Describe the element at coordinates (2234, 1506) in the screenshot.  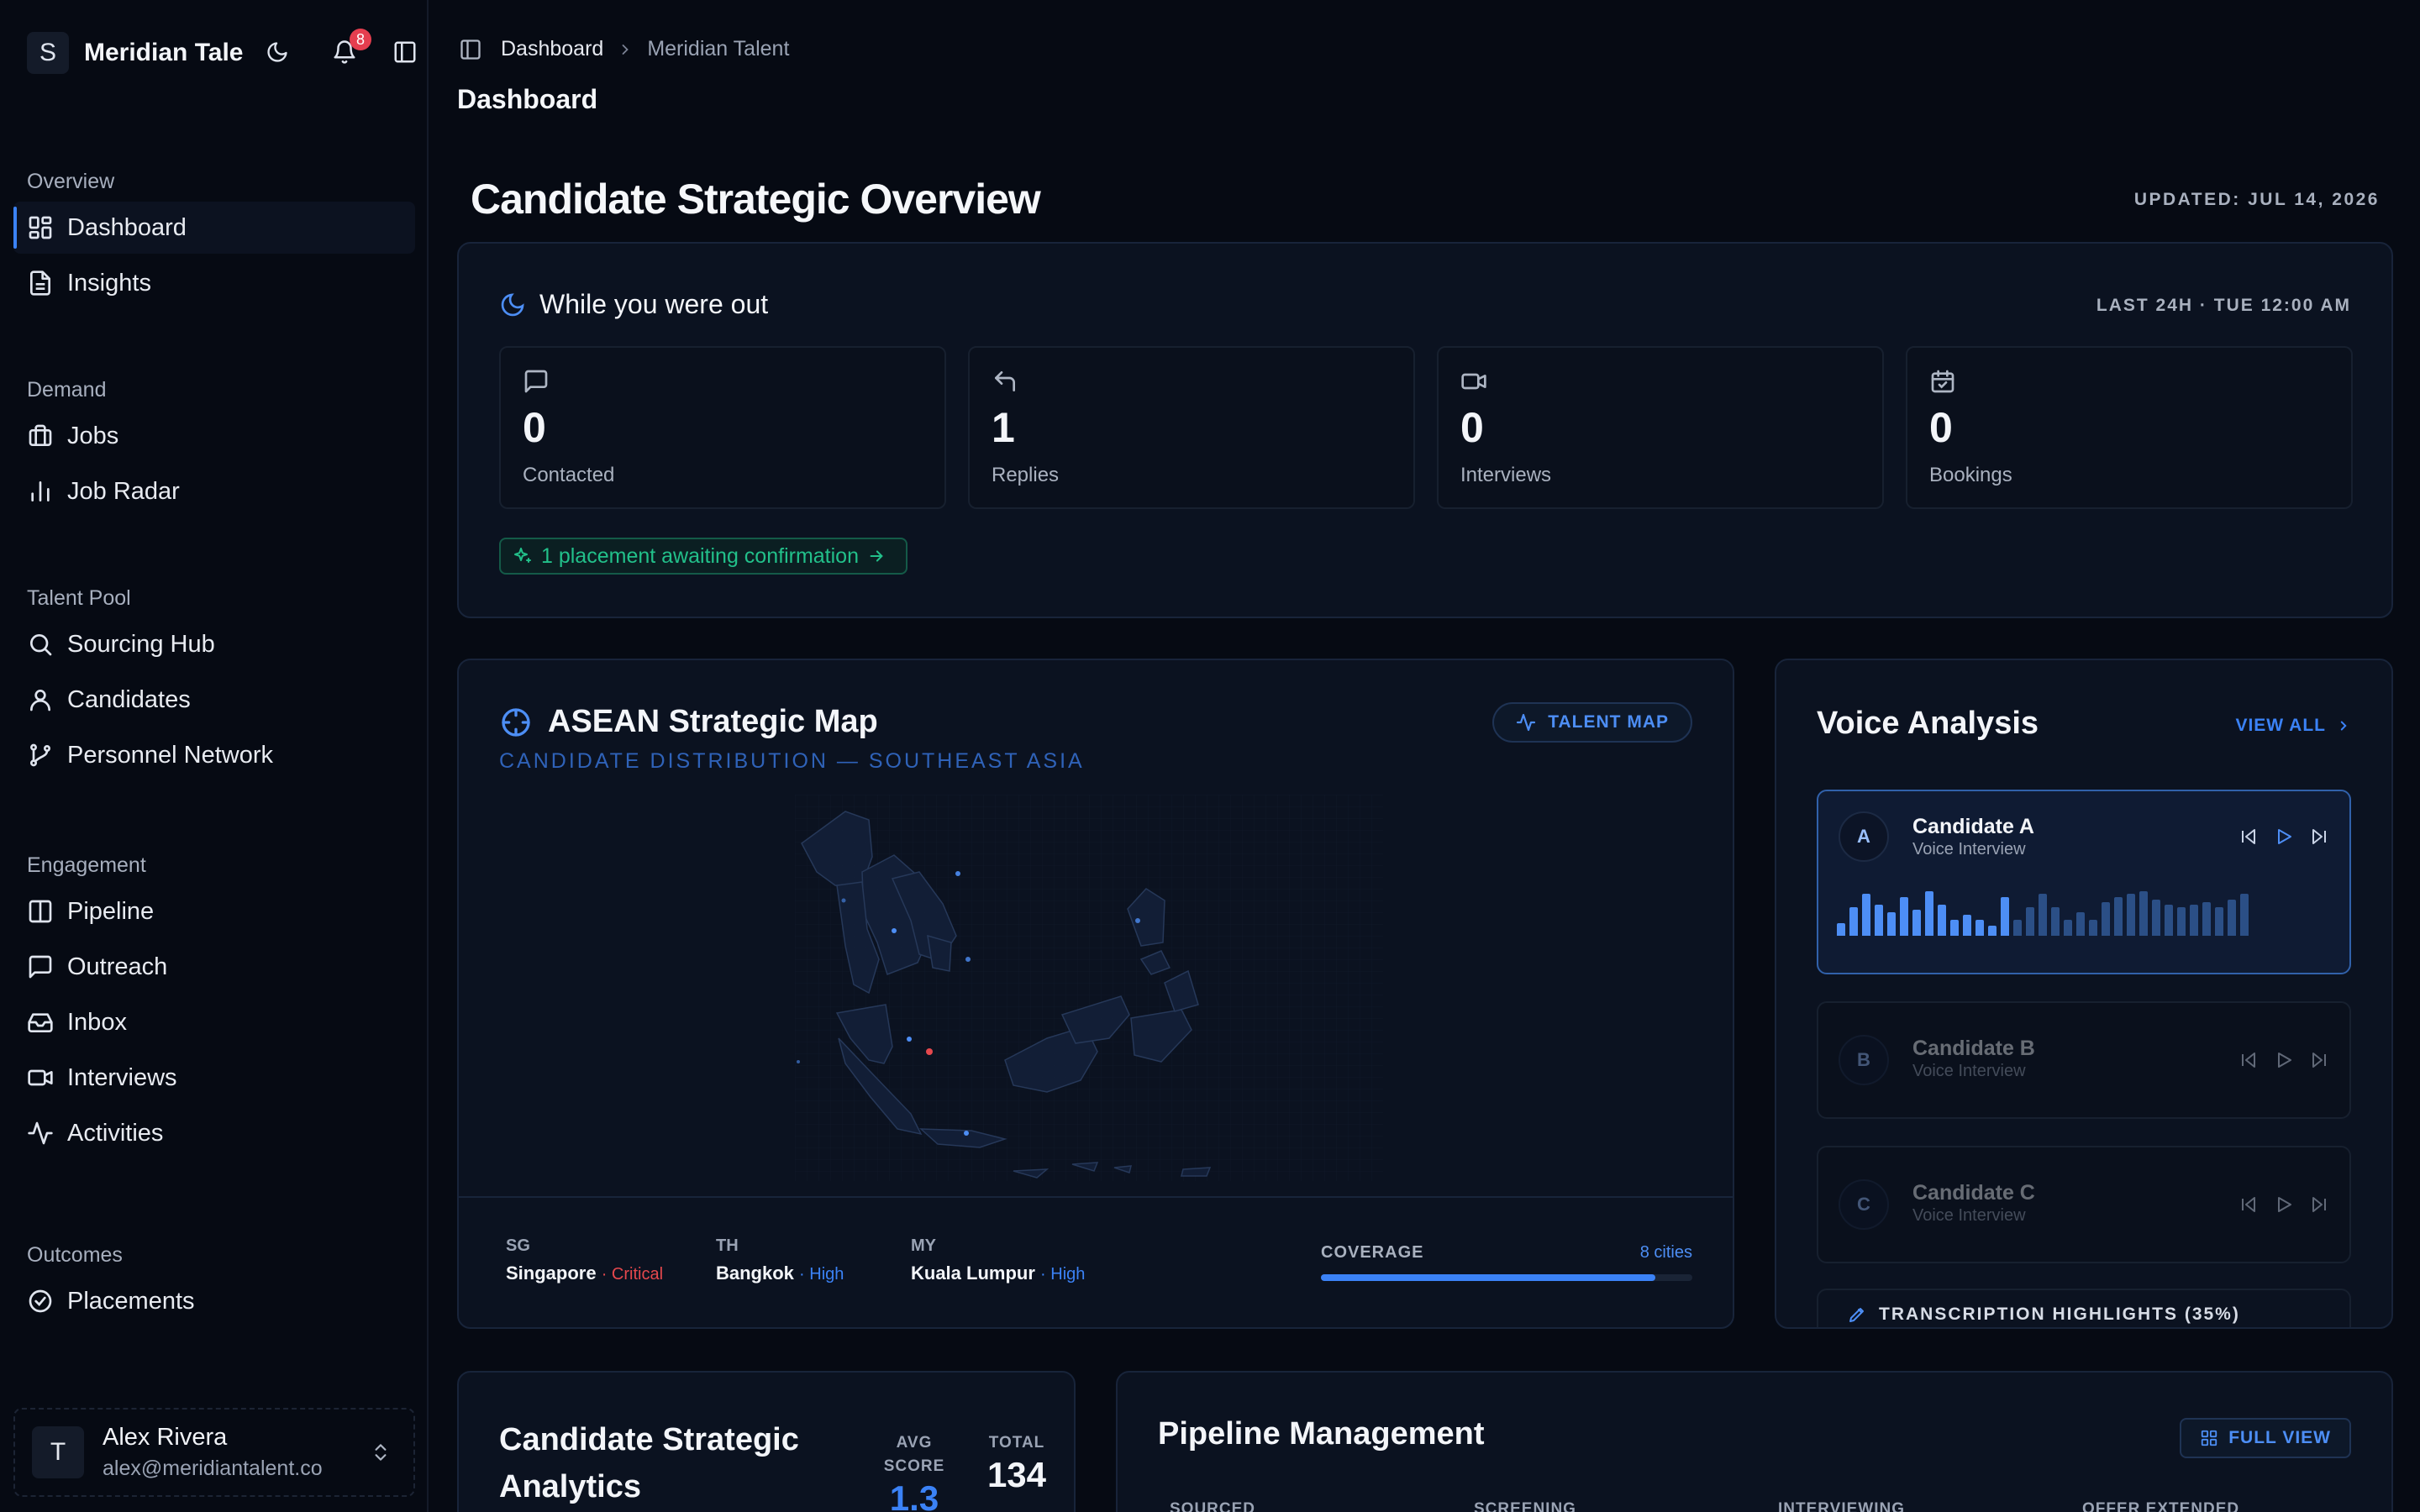
I see `stage-offer-extended: OFFER EXTENDED` at that location.